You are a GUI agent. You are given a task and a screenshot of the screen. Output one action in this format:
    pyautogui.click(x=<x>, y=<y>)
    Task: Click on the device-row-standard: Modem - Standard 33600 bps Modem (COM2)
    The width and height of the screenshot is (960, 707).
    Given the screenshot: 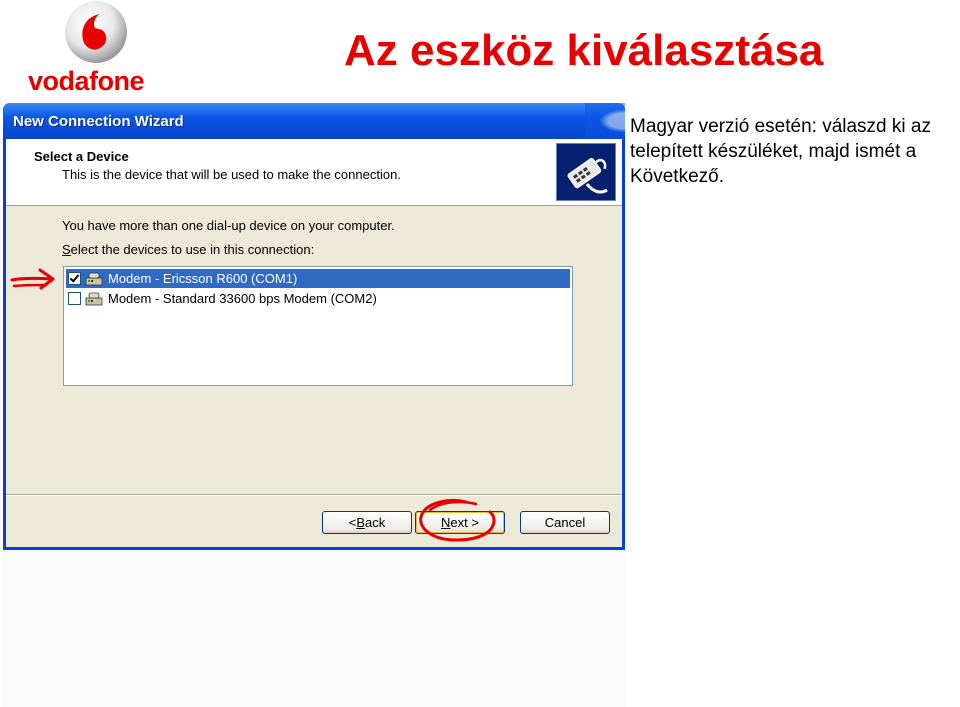 What is the action you would take?
    pyautogui.click(x=318, y=298)
    